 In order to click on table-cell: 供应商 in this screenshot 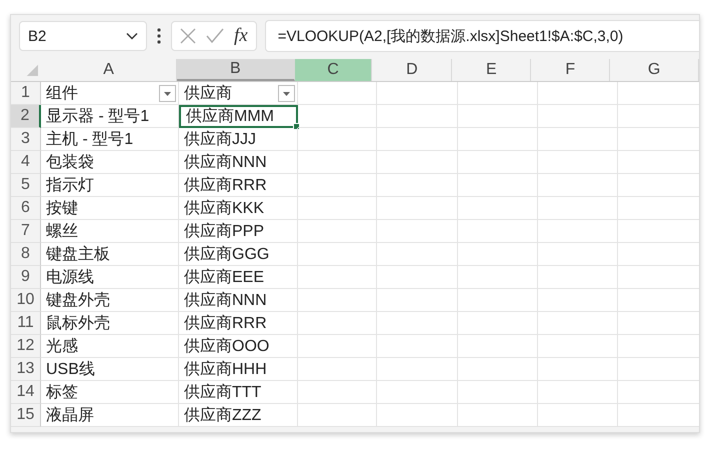, I will do `click(238, 93)`.